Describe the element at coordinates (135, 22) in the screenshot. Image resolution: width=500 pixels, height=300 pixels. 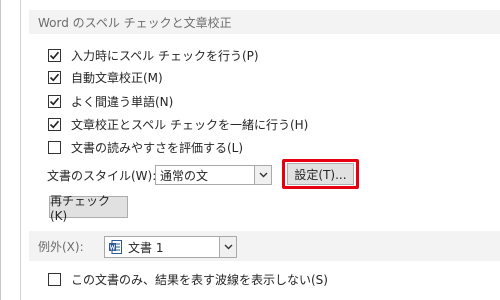
I see `proofing-section-title: Word のスペル チェックと文章校正` at that location.